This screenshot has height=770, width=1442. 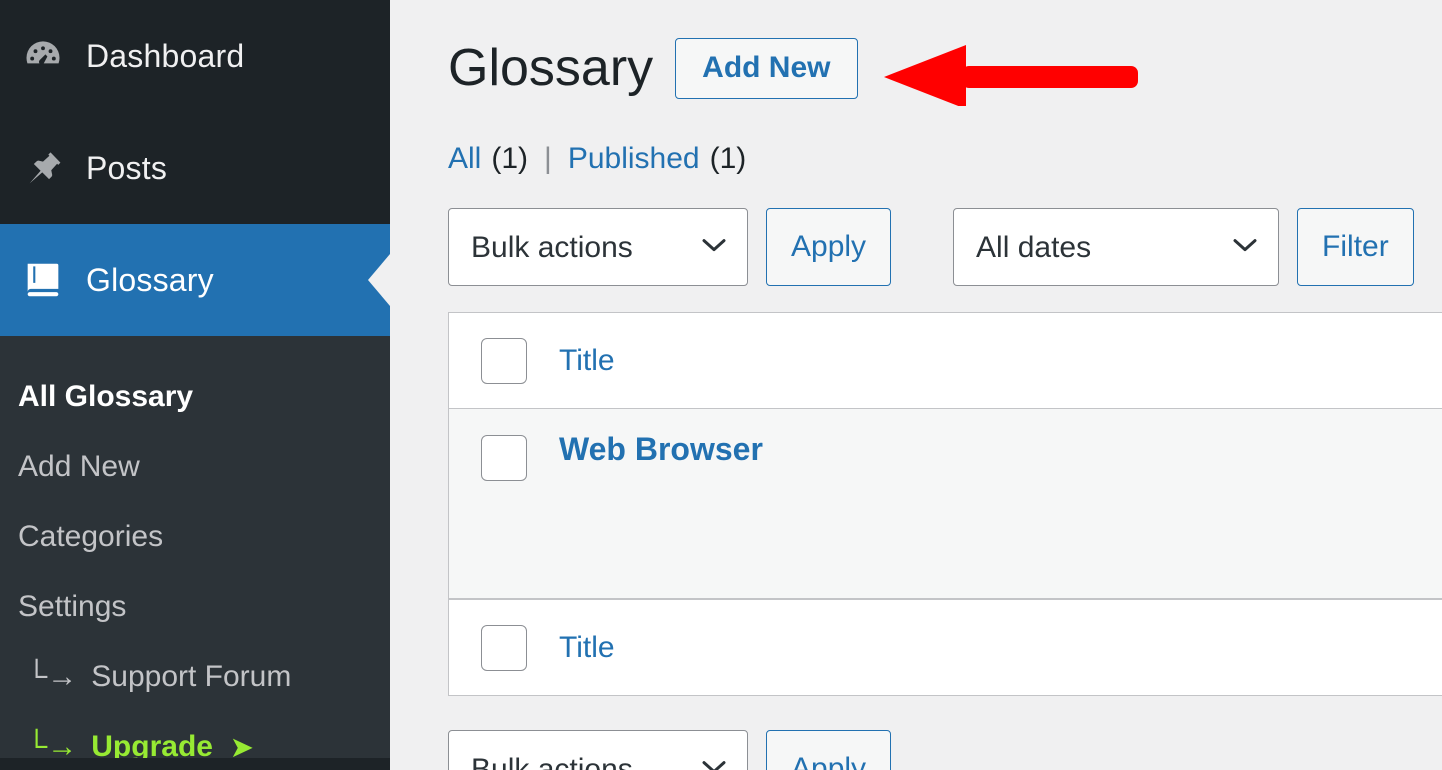 I want to click on sidebar-item-label: Glossary, so click(x=150, y=279).